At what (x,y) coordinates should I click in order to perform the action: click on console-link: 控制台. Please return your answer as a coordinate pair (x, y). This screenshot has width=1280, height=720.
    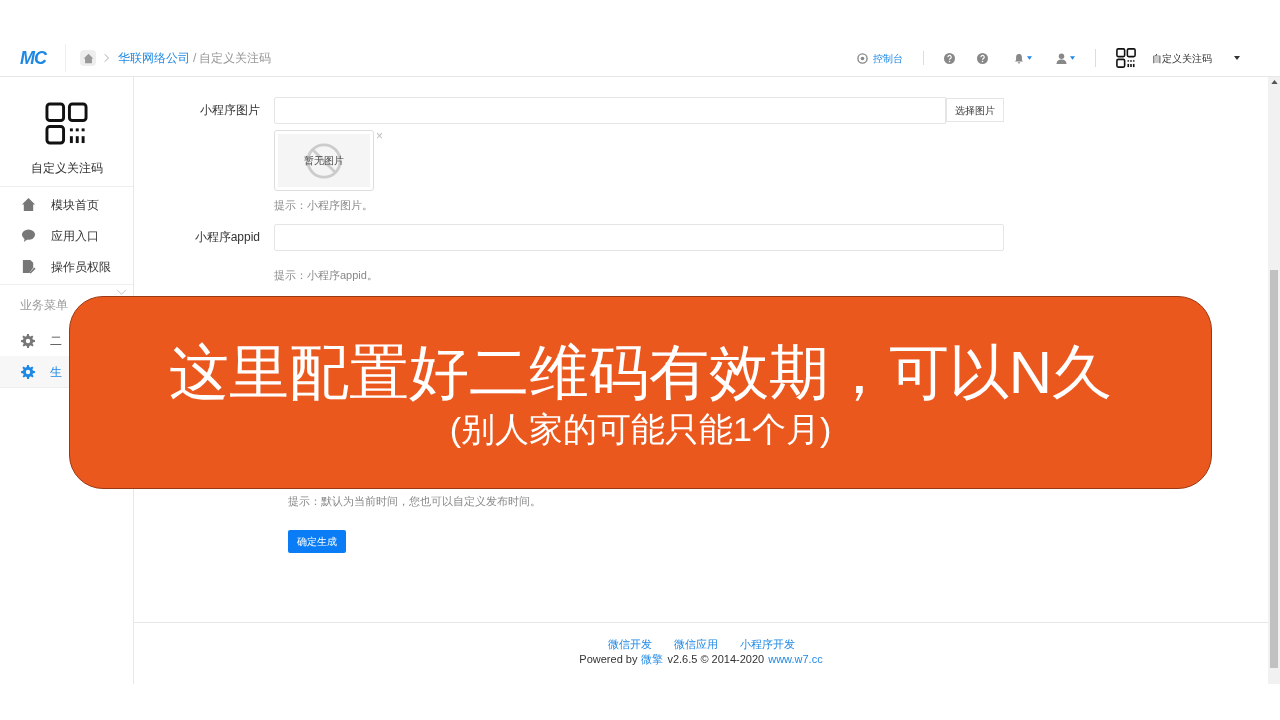
    Looking at the image, I should click on (888, 58).